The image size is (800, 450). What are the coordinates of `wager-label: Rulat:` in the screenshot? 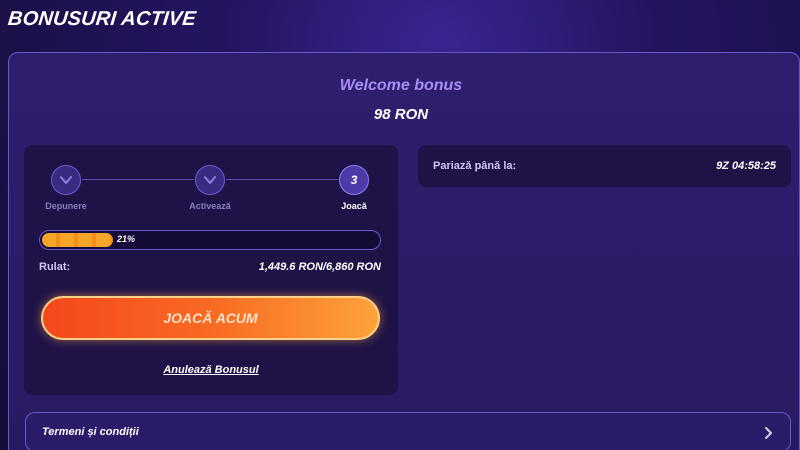 It's located at (55, 267).